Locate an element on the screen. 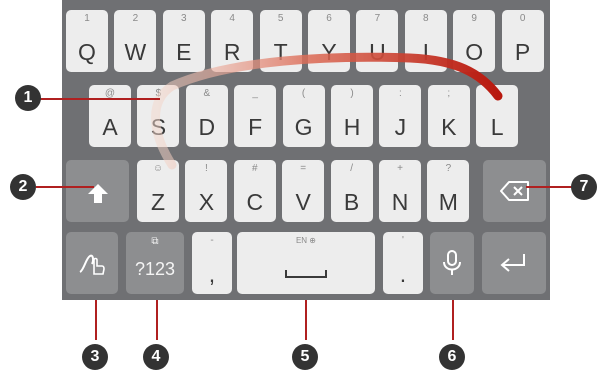 The image size is (602, 374). callout-7: 7 is located at coordinates (584, 187).